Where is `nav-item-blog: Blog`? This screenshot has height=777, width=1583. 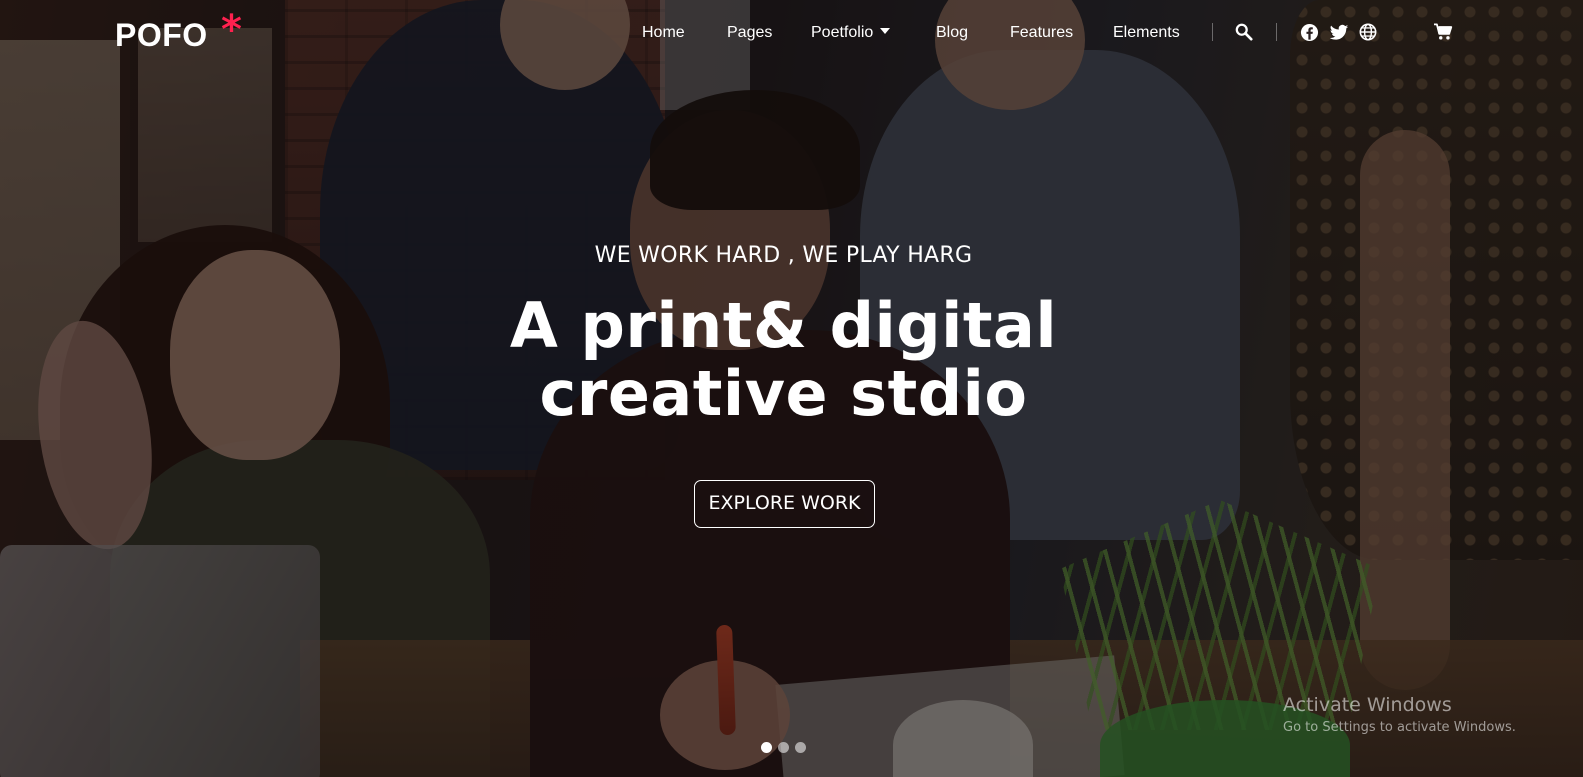 nav-item-blog: Blog is located at coordinates (952, 33).